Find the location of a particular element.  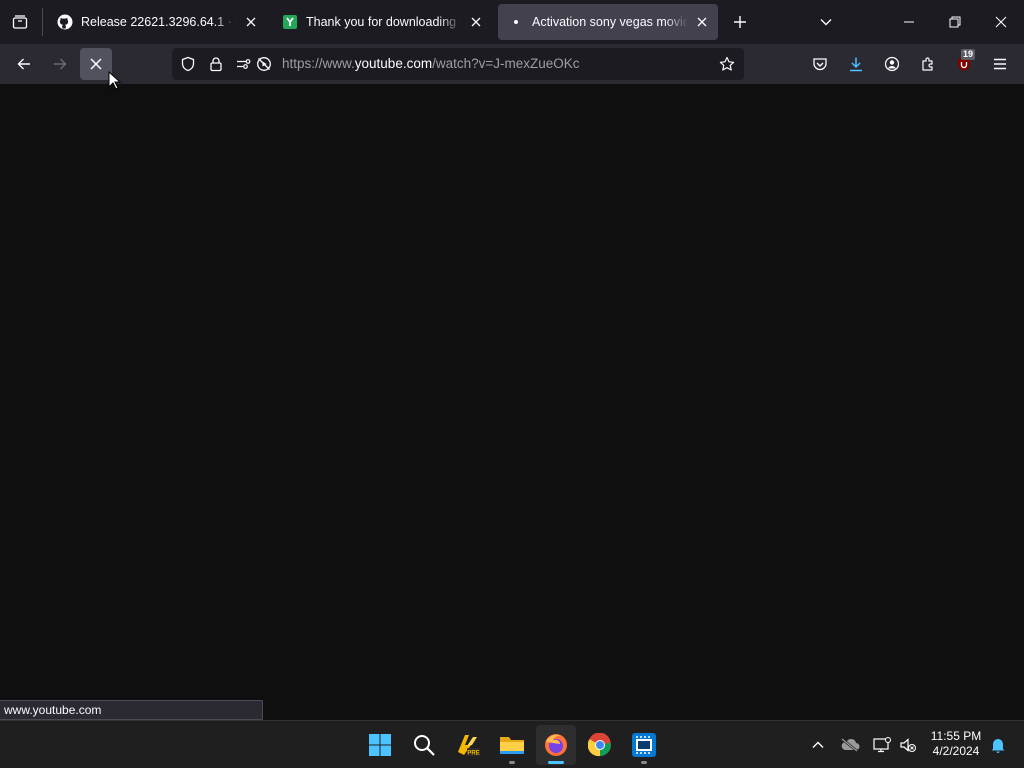

firefox-view-icon is located at coordinates (20, 22).